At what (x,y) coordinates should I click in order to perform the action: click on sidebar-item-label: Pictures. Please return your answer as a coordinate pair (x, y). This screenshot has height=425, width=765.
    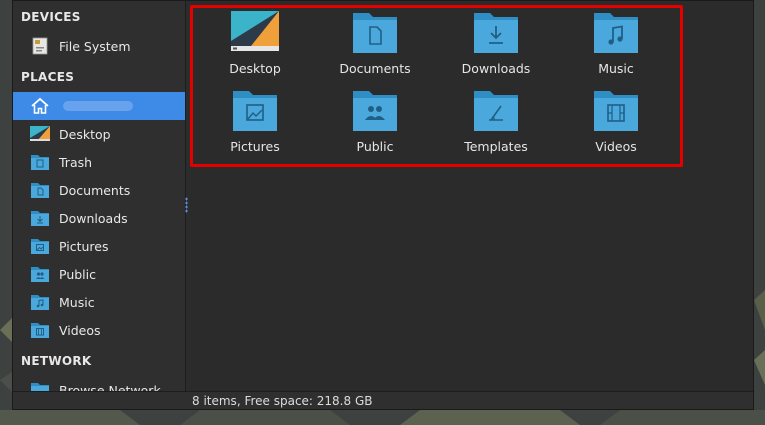
    Looking at the image, I should click on (84, 246).